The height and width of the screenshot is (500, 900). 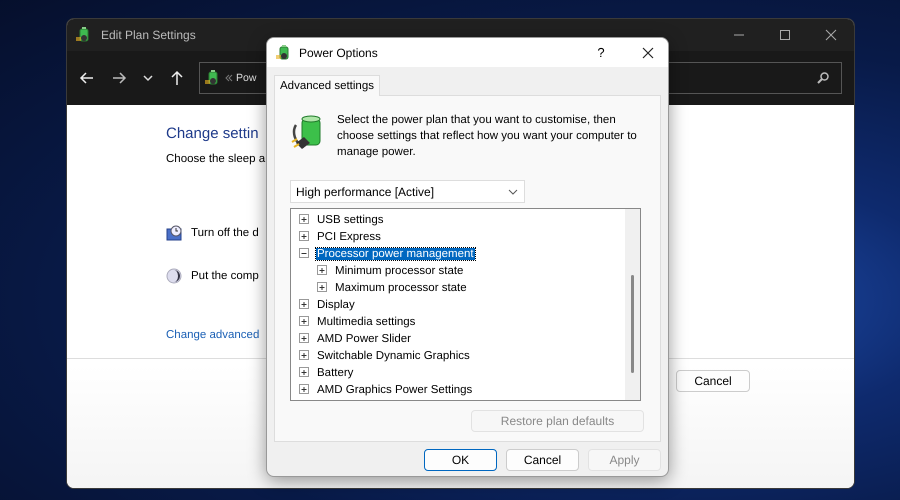 What do you see at coordinates (212, 133) in the screenshot?
I see `page-heading: Change settin` at bounding box center [212, 133].